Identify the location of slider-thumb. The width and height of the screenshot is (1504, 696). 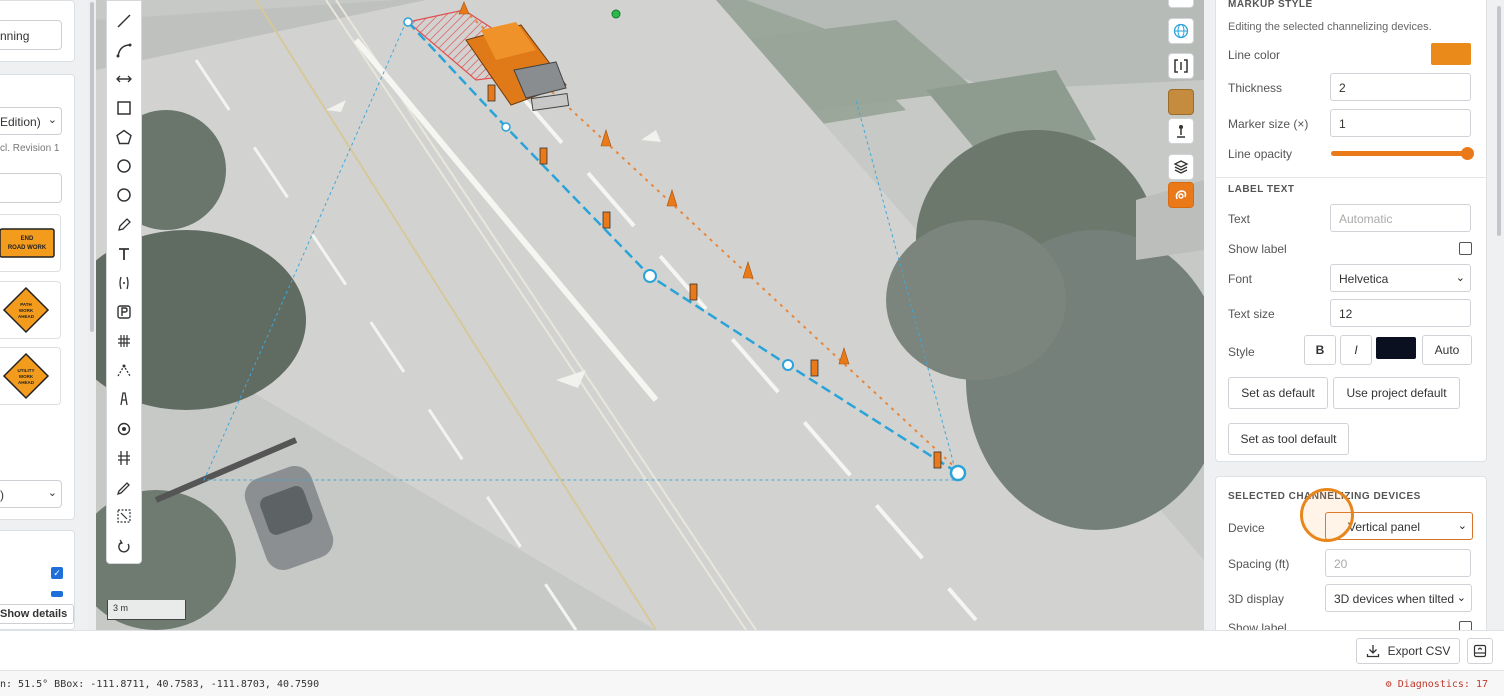
(1467, 153).